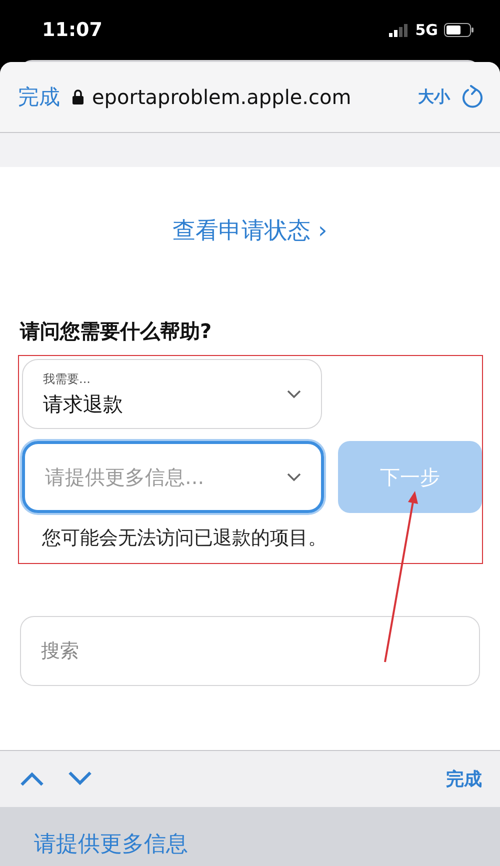  I want to click on chevron-up-icon, so click(32, 779).